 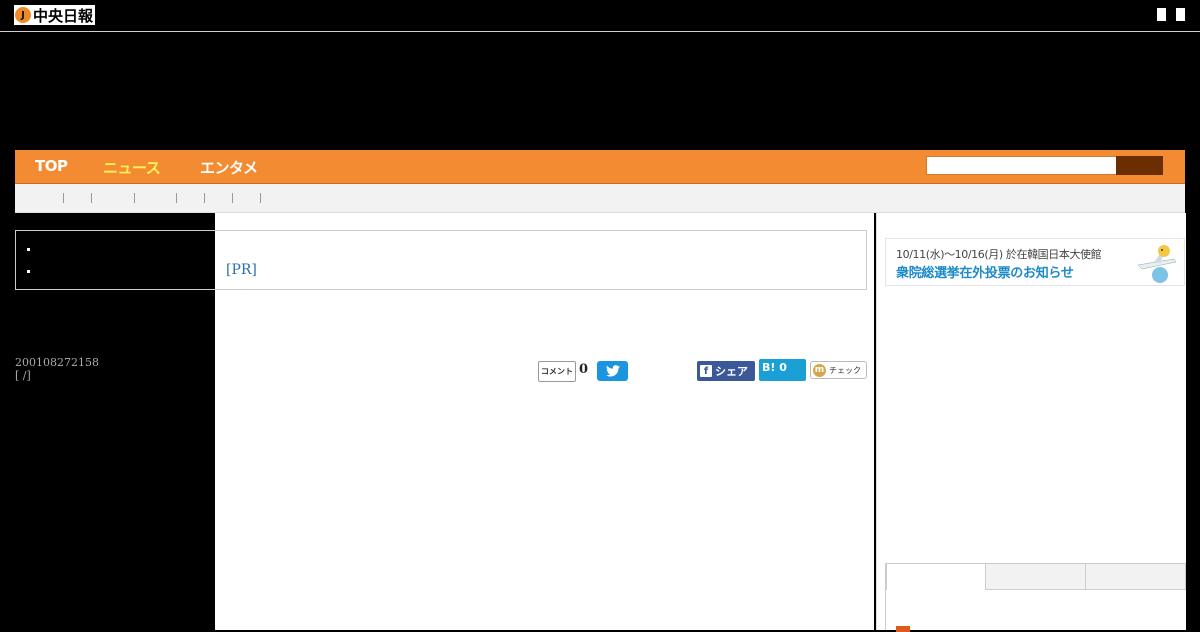 What do you see at coordinates (600, 16) in the screenshot?
I see `top-header: J 中央日報` at bounding box center [600, 16].